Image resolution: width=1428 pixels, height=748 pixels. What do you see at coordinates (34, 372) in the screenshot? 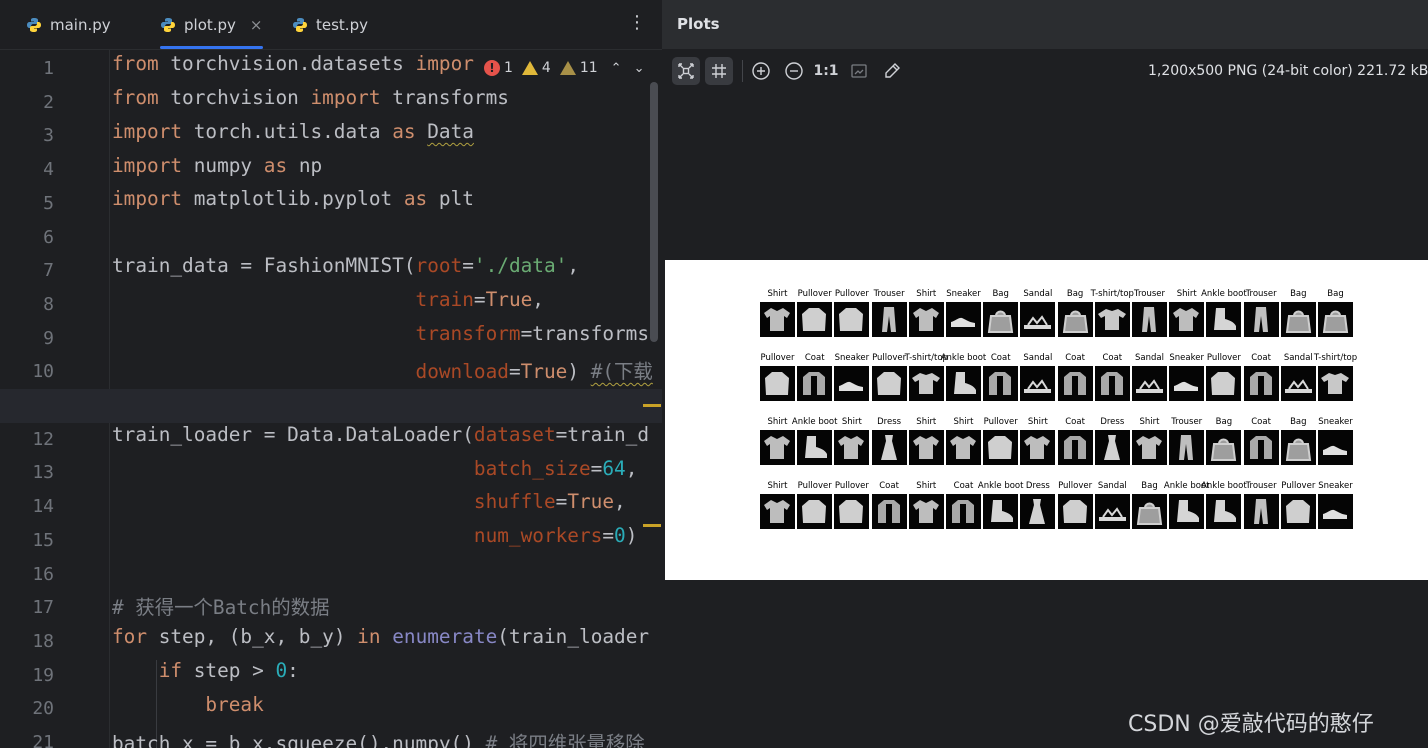
I see `line-number: 10` at bounding box center [34, 372].